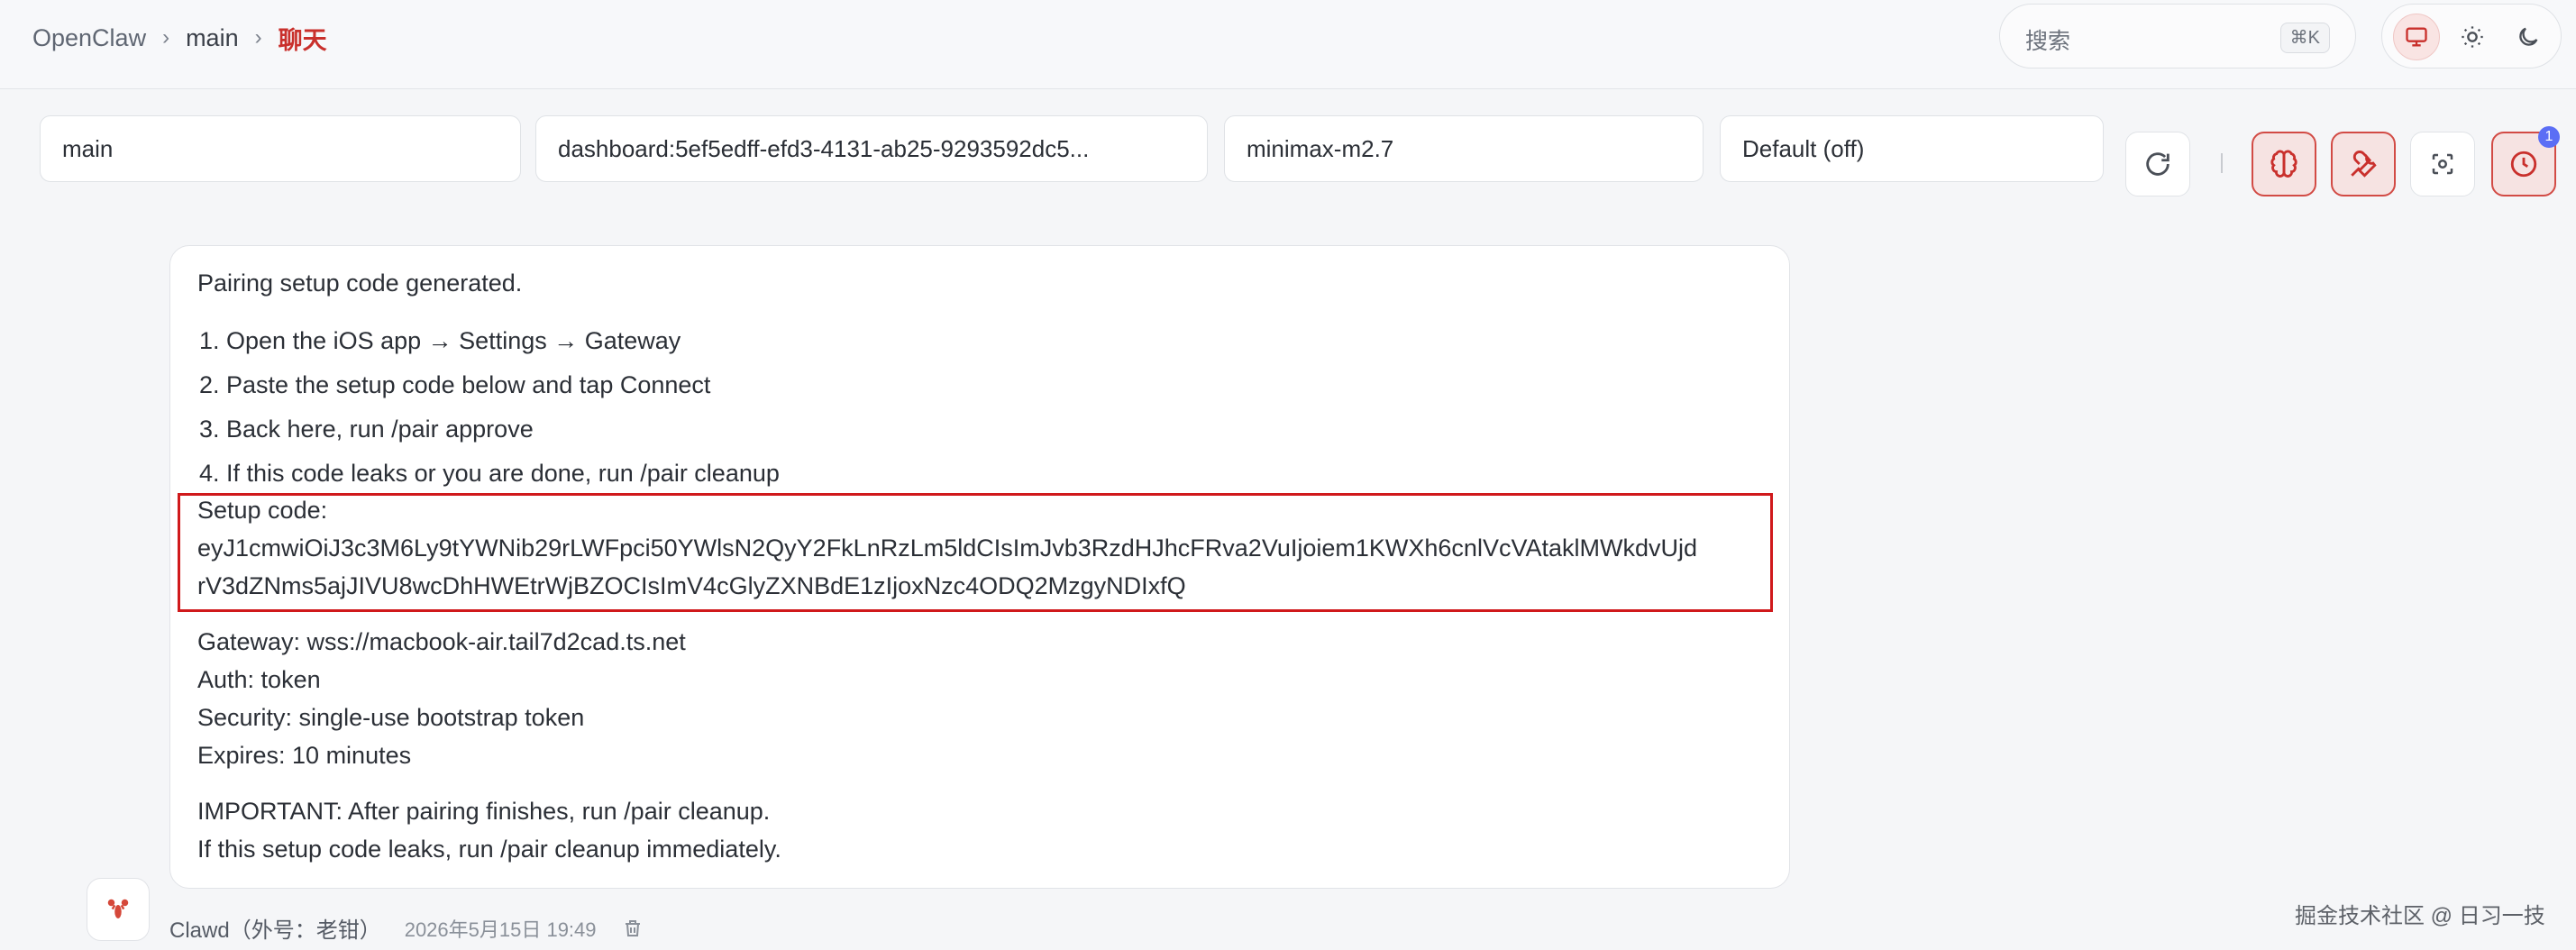 The height and width of the screenshot is (950, 2576). I want to click on moon-icon, so click(2528, 36).